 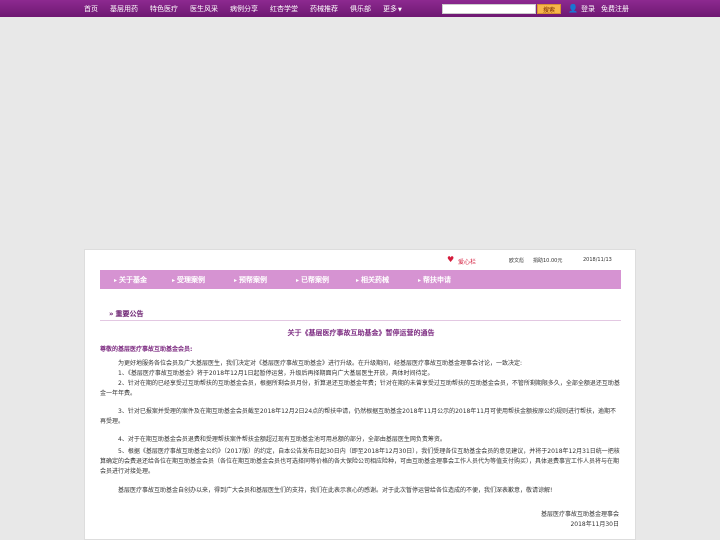 I want to click on donation-date: 2018/11/13, so click(x=597, y=260).